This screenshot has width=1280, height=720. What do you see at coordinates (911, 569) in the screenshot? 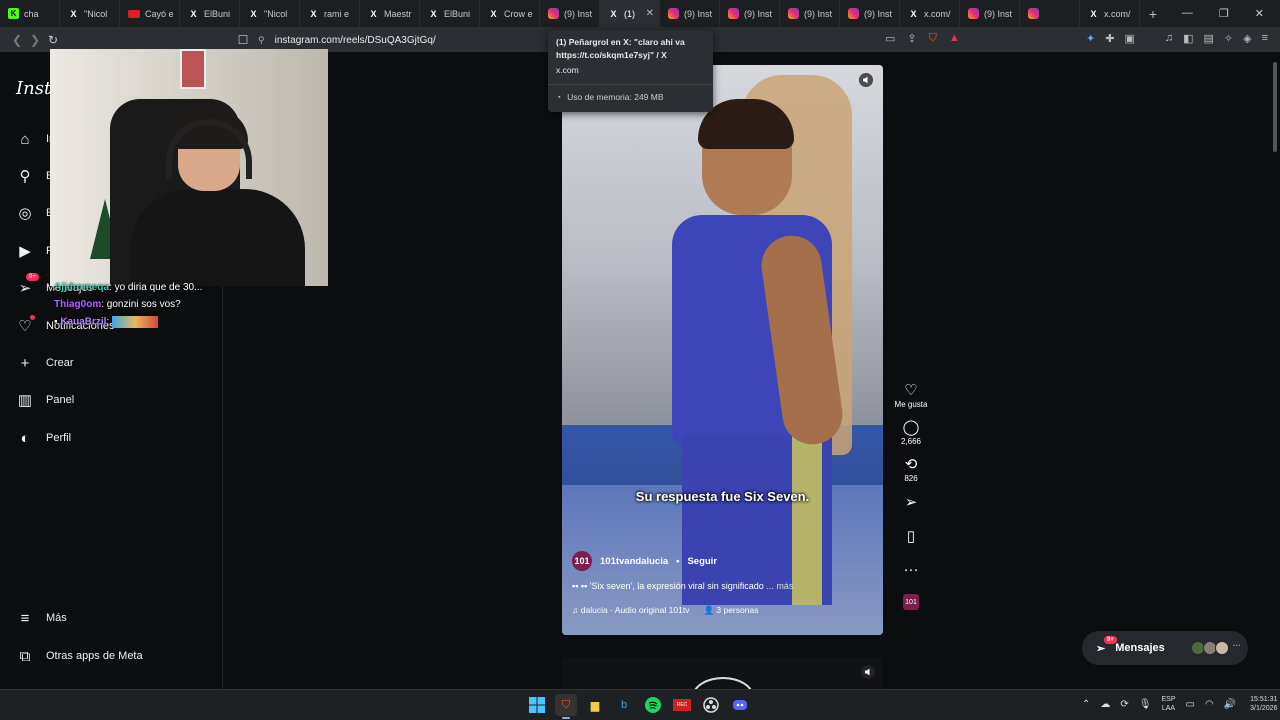
I see `more-options-button: ···` at bounding box center [911, 569].